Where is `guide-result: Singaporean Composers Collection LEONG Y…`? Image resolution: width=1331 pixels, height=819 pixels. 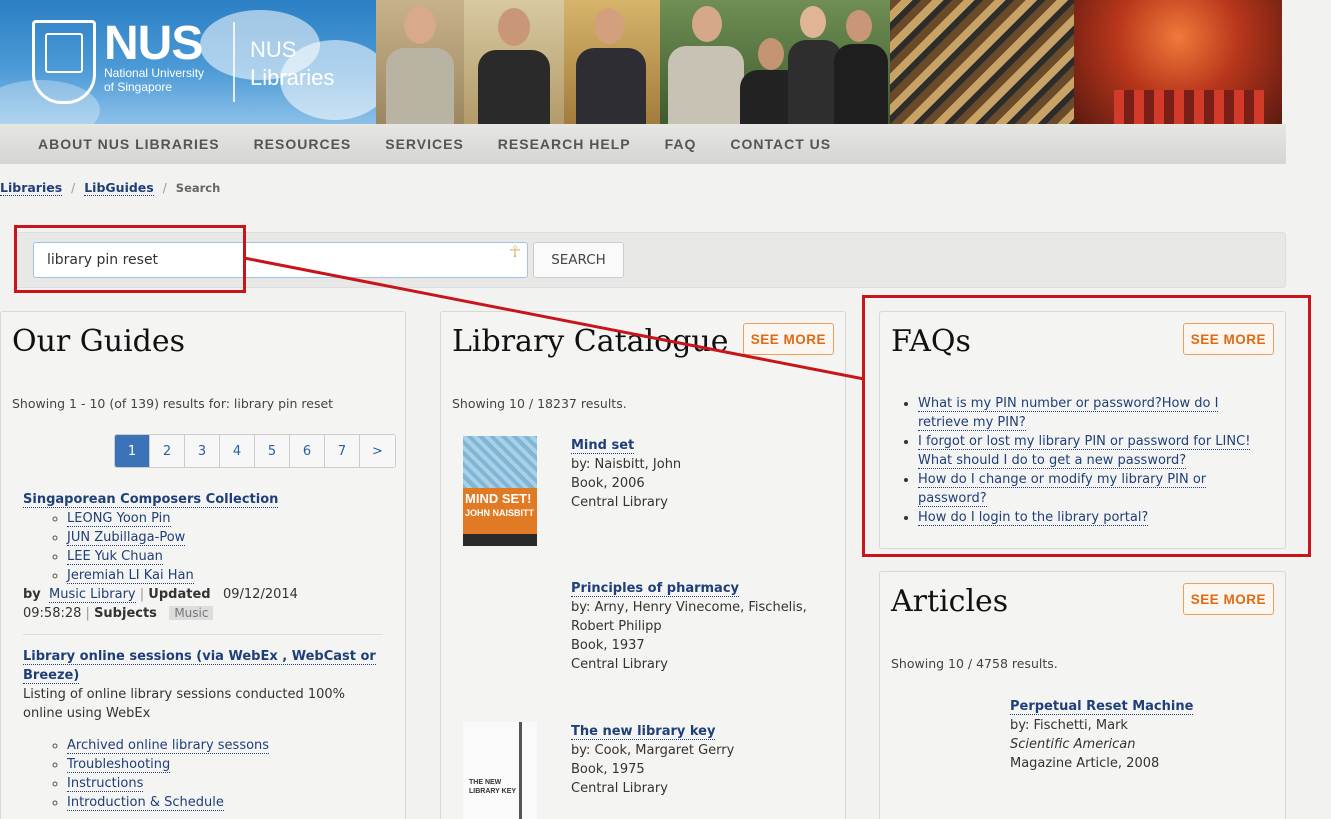
guide-result: Singaporean Composers Collection LEONG Y… is located at coordinates (203, 556).